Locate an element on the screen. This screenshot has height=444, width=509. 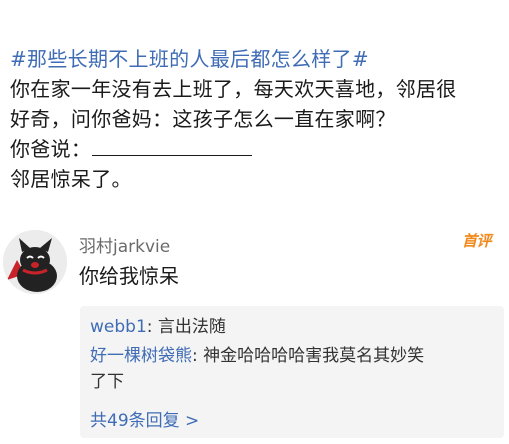
black-cat-avatar-icon is located at coordinates (35, 262).